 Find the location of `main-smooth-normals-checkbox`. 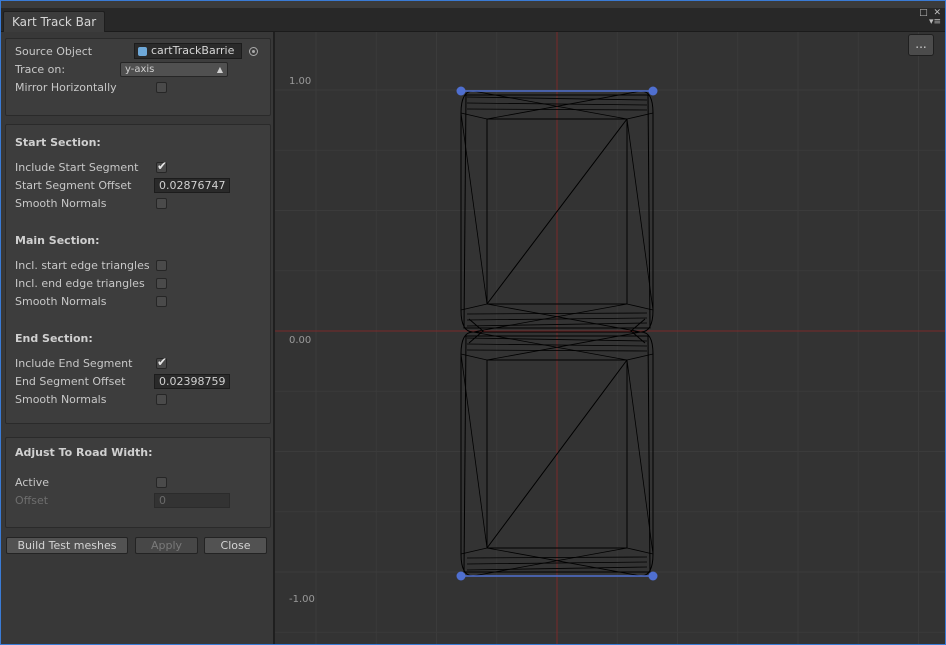

main-smooth-normals-checkbox is located at coordinates (161, 301).